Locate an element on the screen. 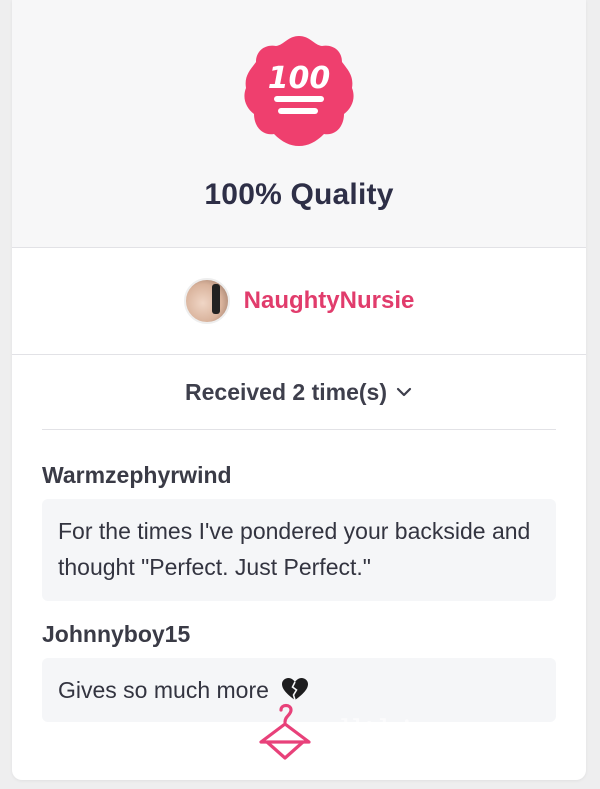 This screenshot has height=789, width=600. comment-item: Johnnyboy15 Gives so much more is located at coordinates (299, 671).